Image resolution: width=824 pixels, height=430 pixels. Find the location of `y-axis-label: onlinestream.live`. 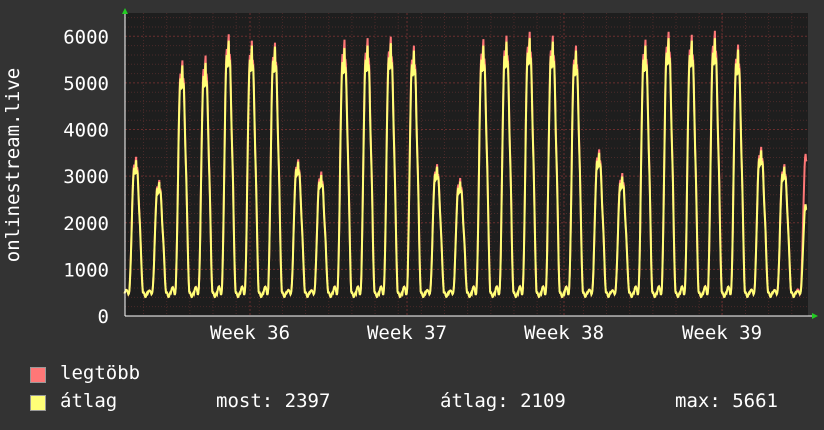

y-axis-label: onlinestream.live is located at coordinates (13, 165).